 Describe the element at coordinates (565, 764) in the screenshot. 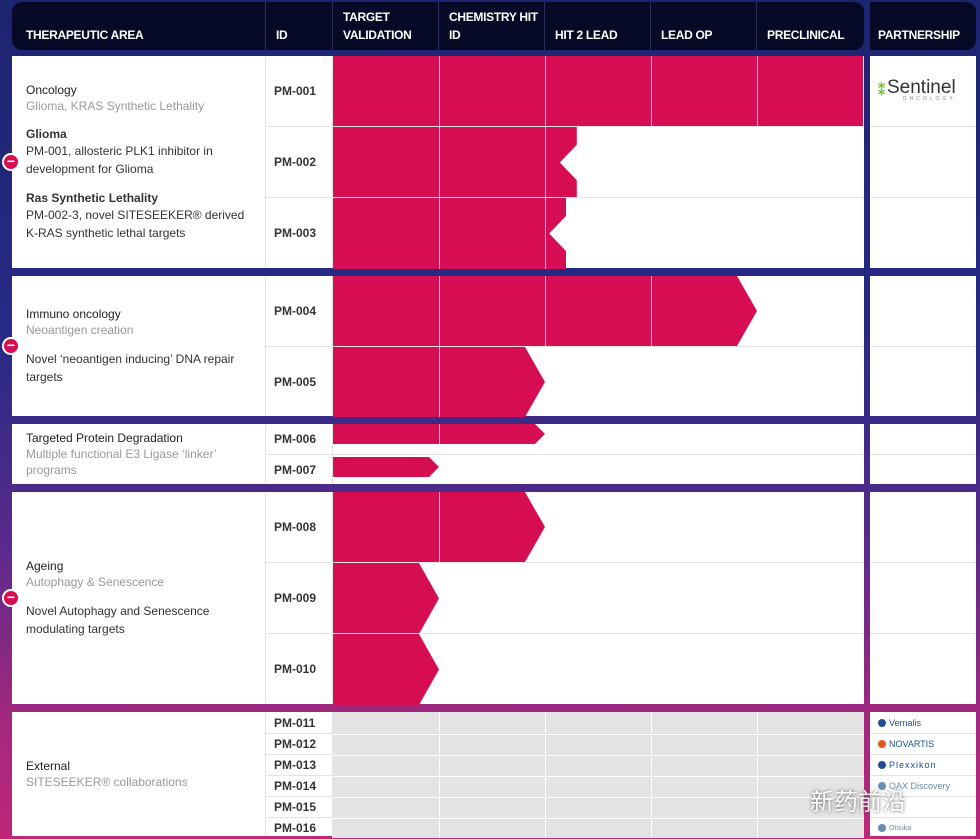

I see `table-row: PM-013` at that location.